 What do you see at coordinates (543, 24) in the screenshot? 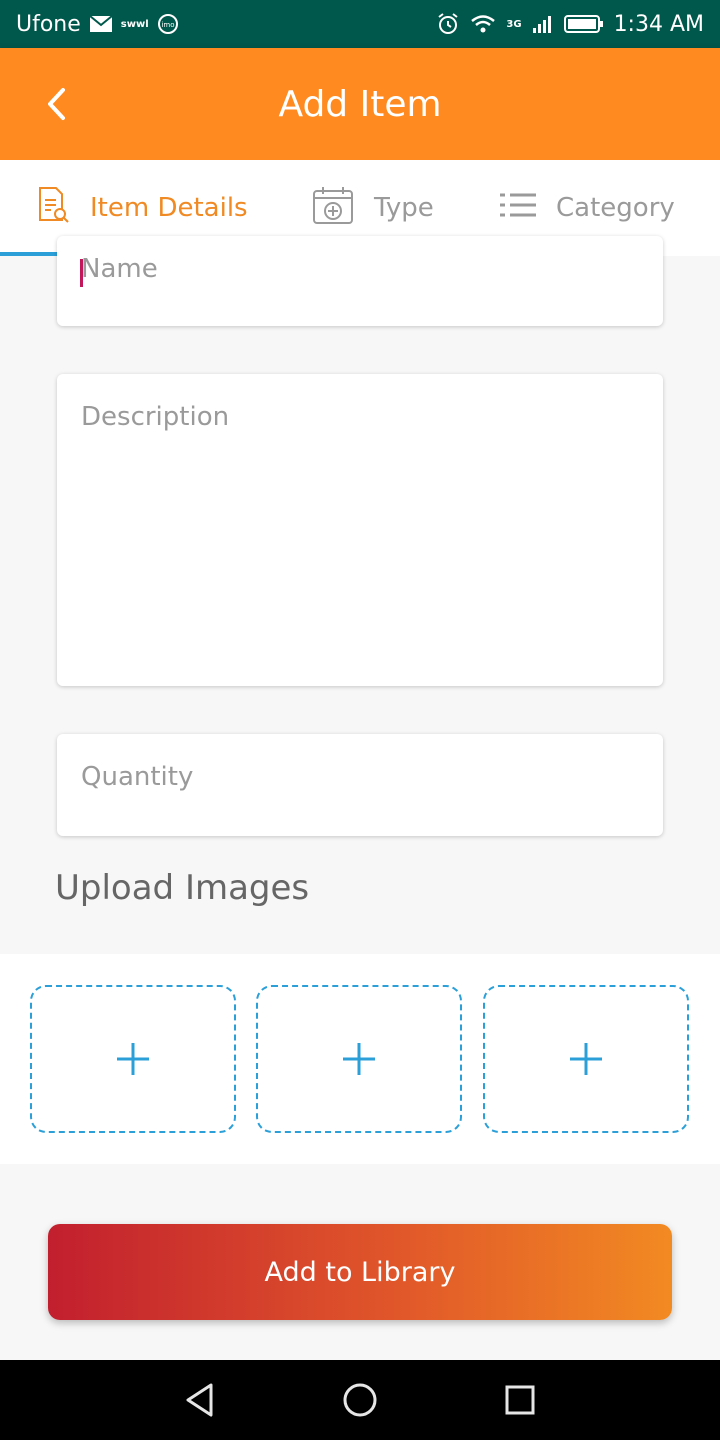
I see `signal-icon` at bounding box center [543, 24].